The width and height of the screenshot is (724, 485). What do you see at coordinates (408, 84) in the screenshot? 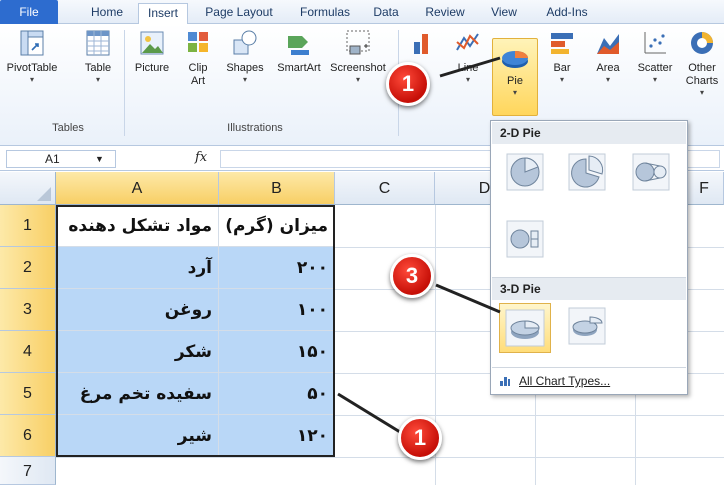
I see `callout-step-1: 1` at bounding box center [408, 84].